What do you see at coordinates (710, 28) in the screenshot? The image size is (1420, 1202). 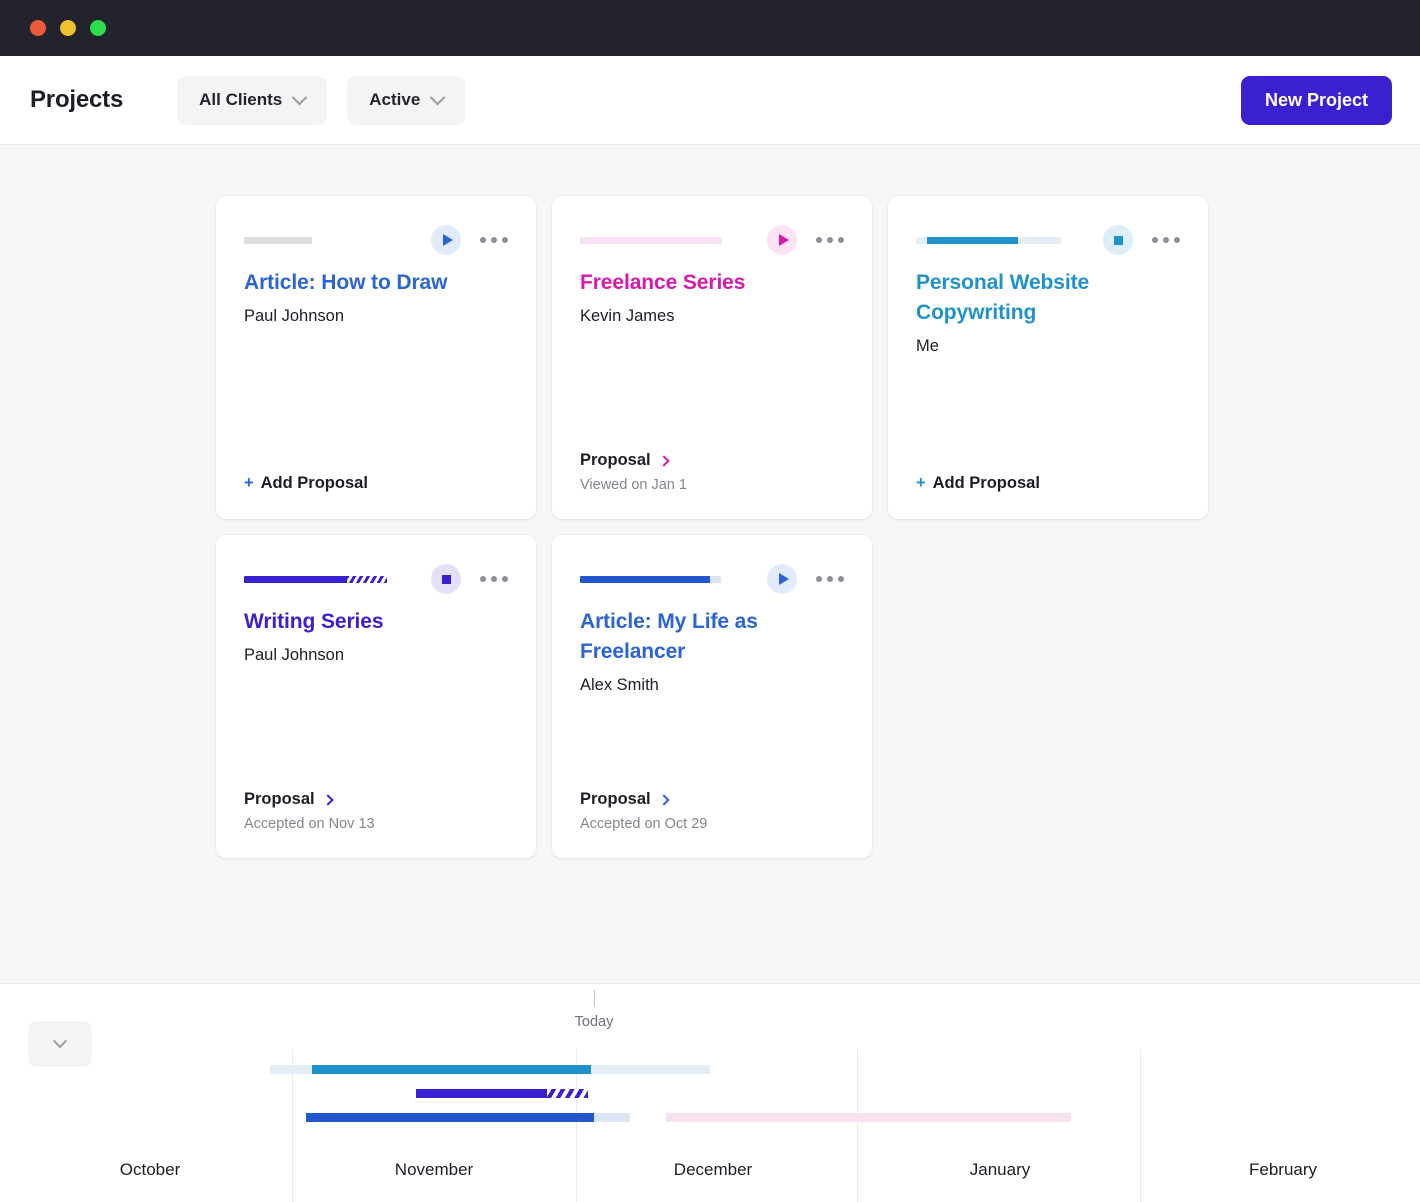 I see `window-titlebar` at bounding box center [710, 28].